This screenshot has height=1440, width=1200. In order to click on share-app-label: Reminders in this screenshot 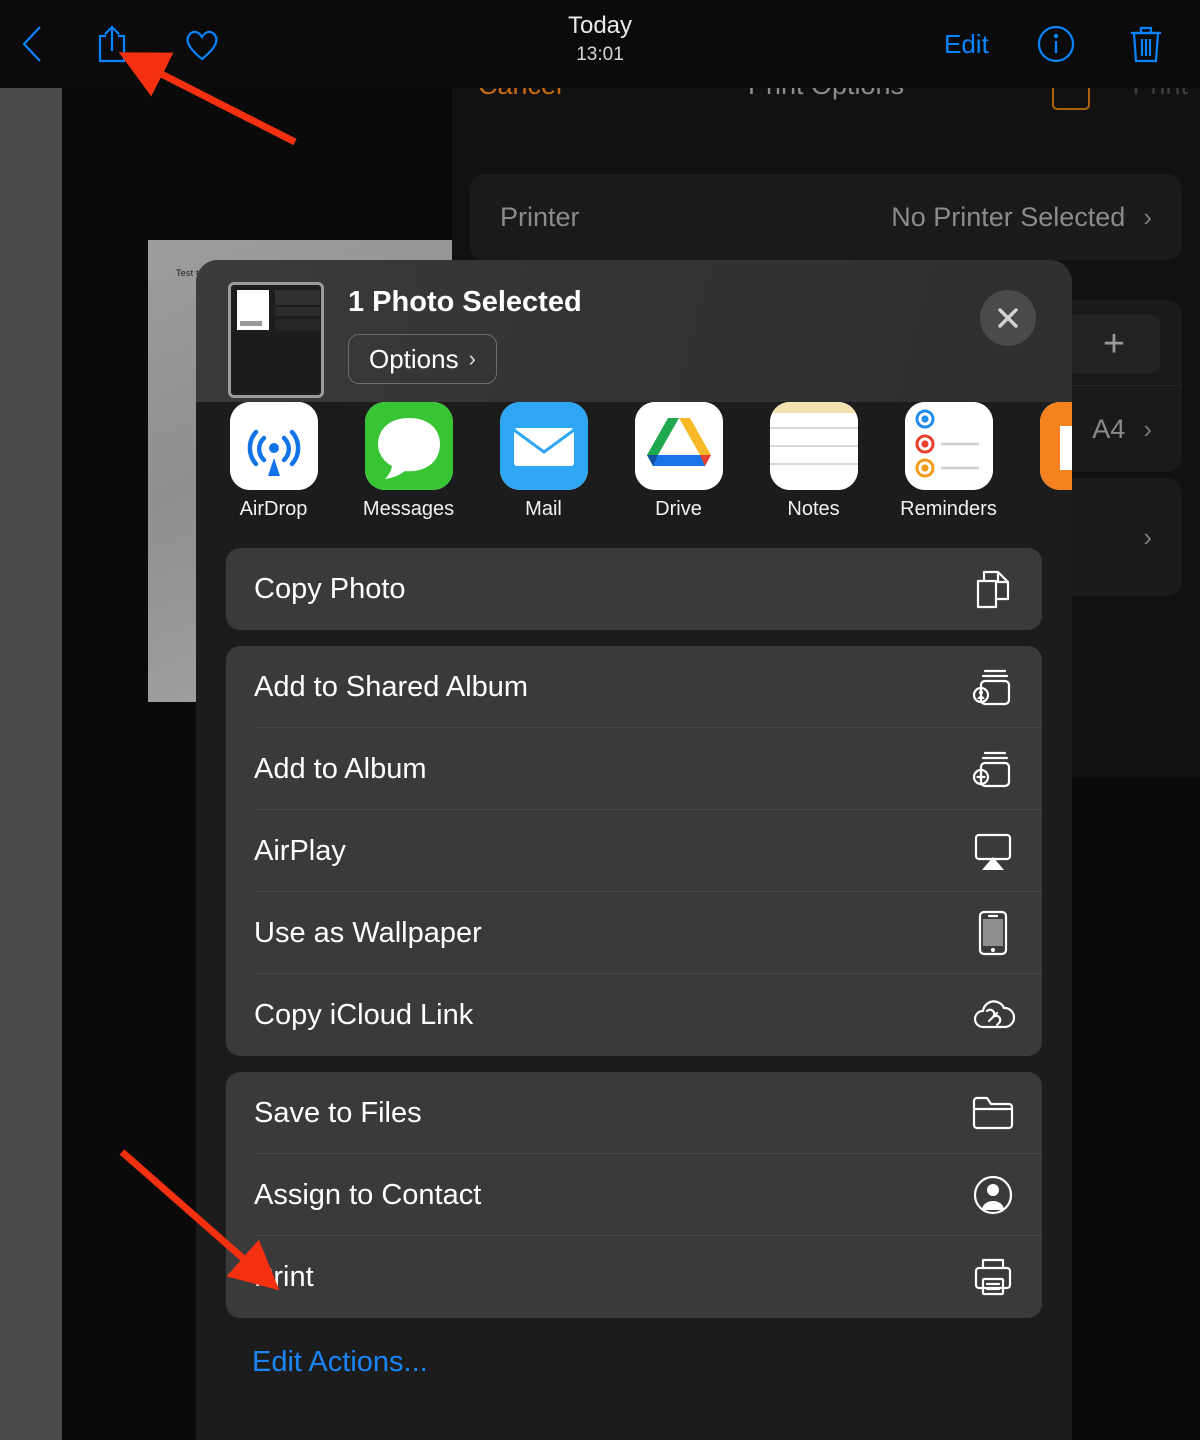, I will do `click(948, 509)`.